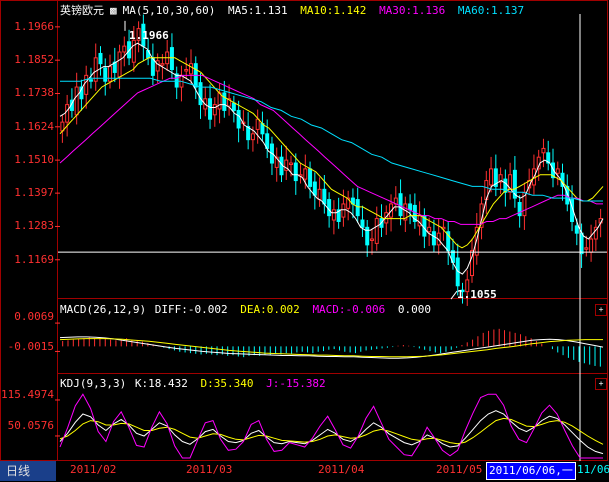 The width and height of the screenshot is (609, 482). What do you see at coordinates (593, 469) in the screenshot?
I see `date-label-tail: 11/06` at bounding box center [593, 469].